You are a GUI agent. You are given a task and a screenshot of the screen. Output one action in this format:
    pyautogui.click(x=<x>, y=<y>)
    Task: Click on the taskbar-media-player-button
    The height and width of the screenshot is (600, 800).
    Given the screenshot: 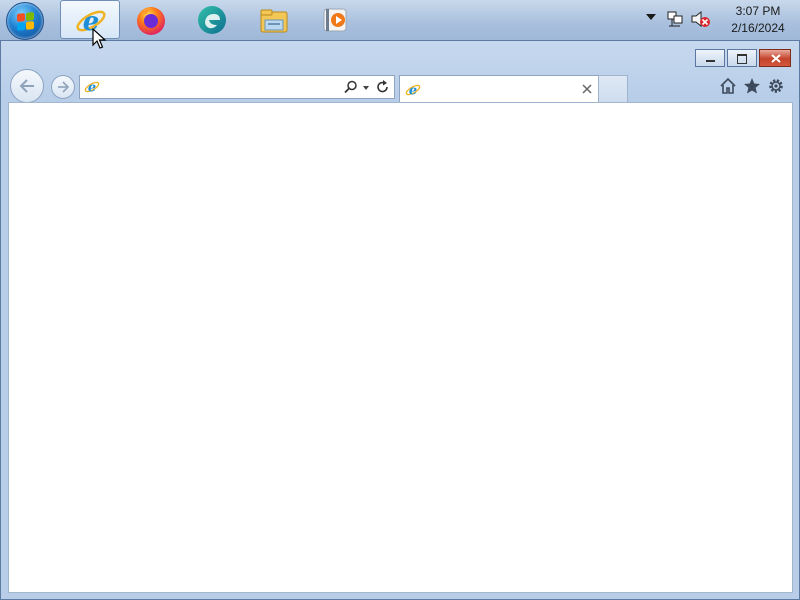 What is the action you would take?
    pyautogui.click(x=335, y=19)
    